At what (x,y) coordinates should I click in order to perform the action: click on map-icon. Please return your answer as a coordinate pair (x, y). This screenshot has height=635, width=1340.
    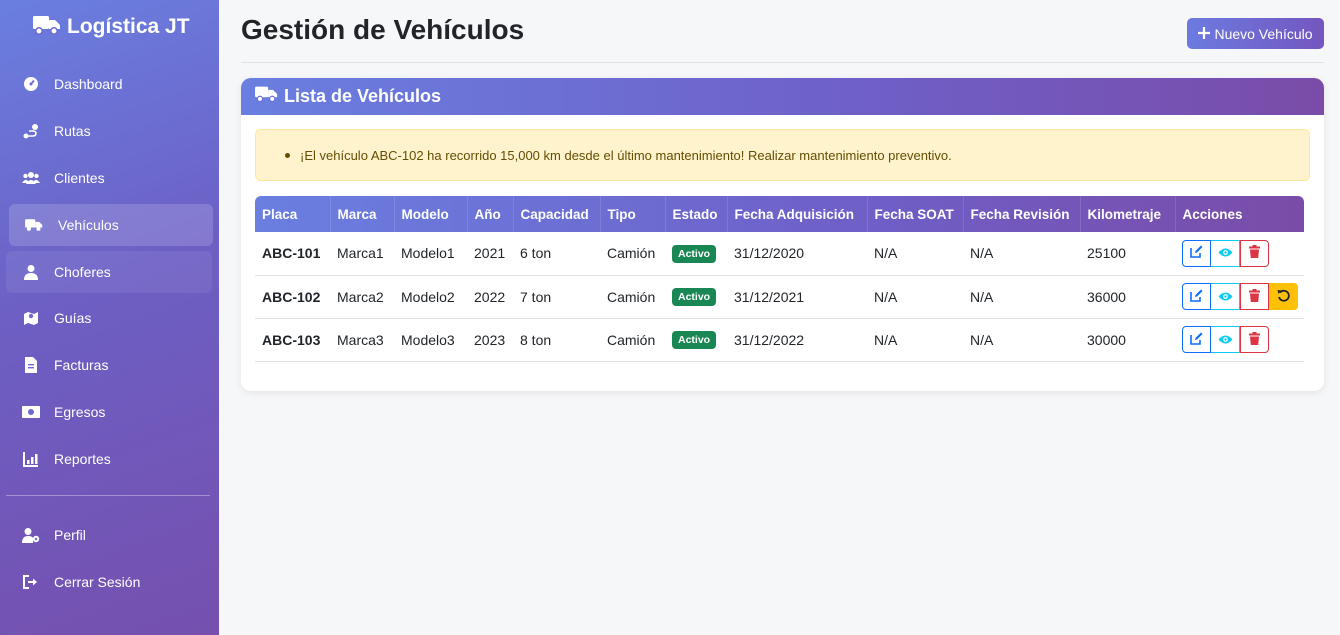
    Looking at the image, I should click on (31, 318).